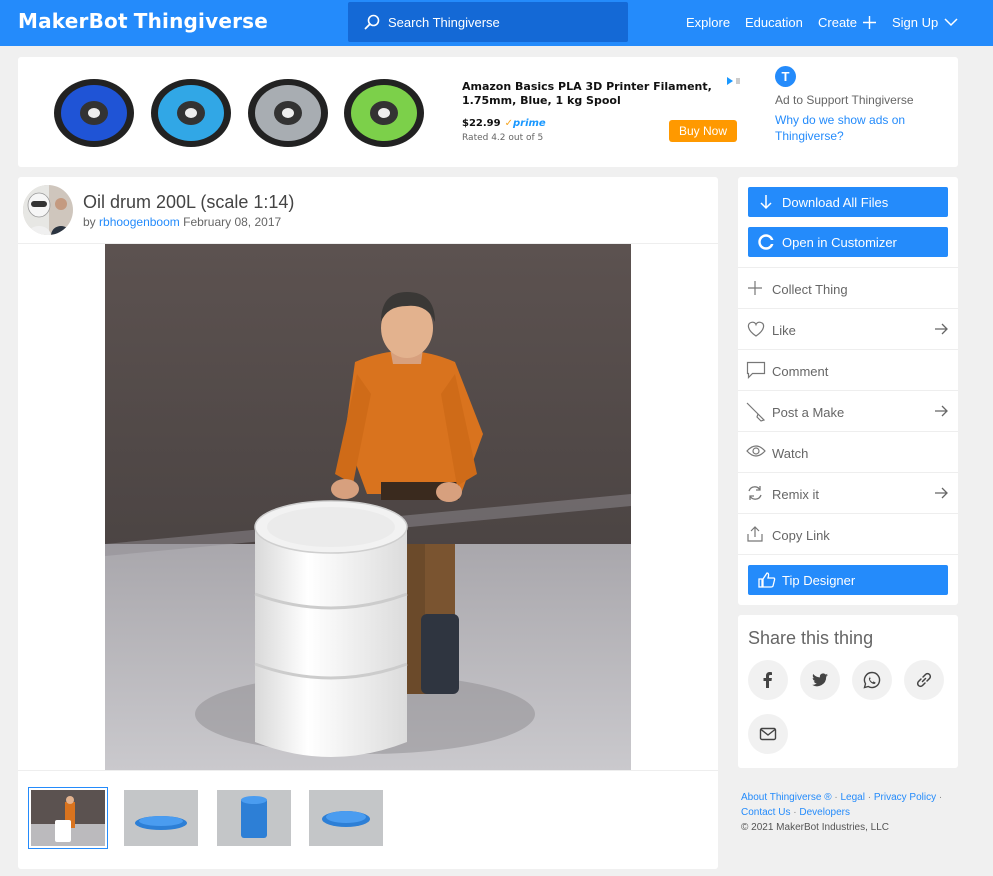 The height and width of the screenshot is (876, 993). Describe the element at coordinates (139, 222) in the screenshot. I see `author-link: rbhoogenboom` at that location.